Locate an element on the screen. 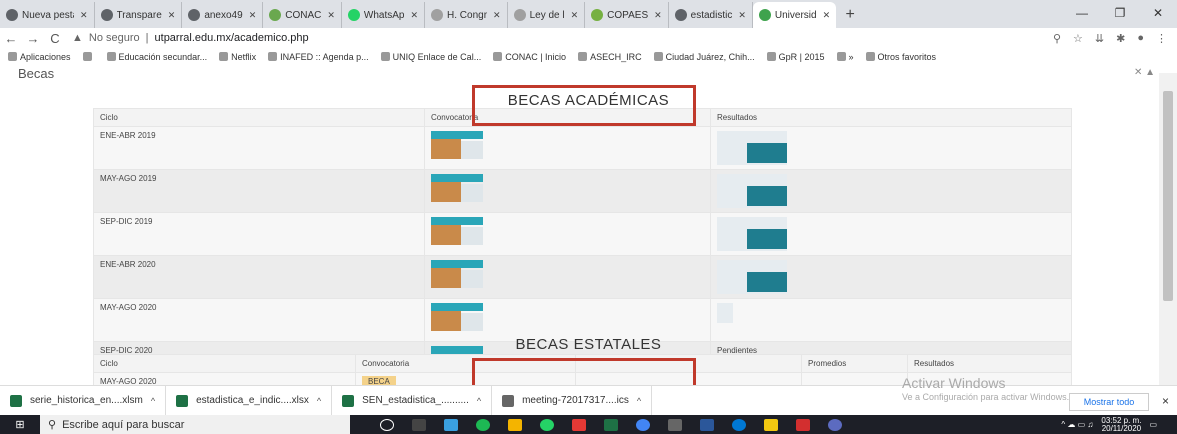  browser-tab: Universid ✕ is located at coordinates (794, 15).